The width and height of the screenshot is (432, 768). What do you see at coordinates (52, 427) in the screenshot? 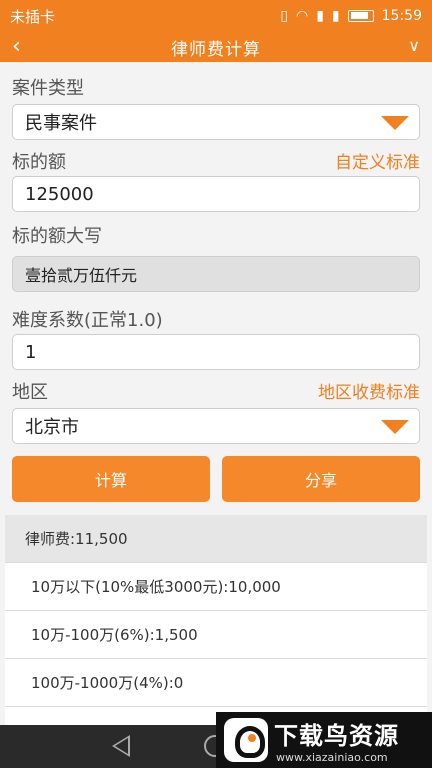
I see `region-value: 北京市` at bounding box center [52, 427].